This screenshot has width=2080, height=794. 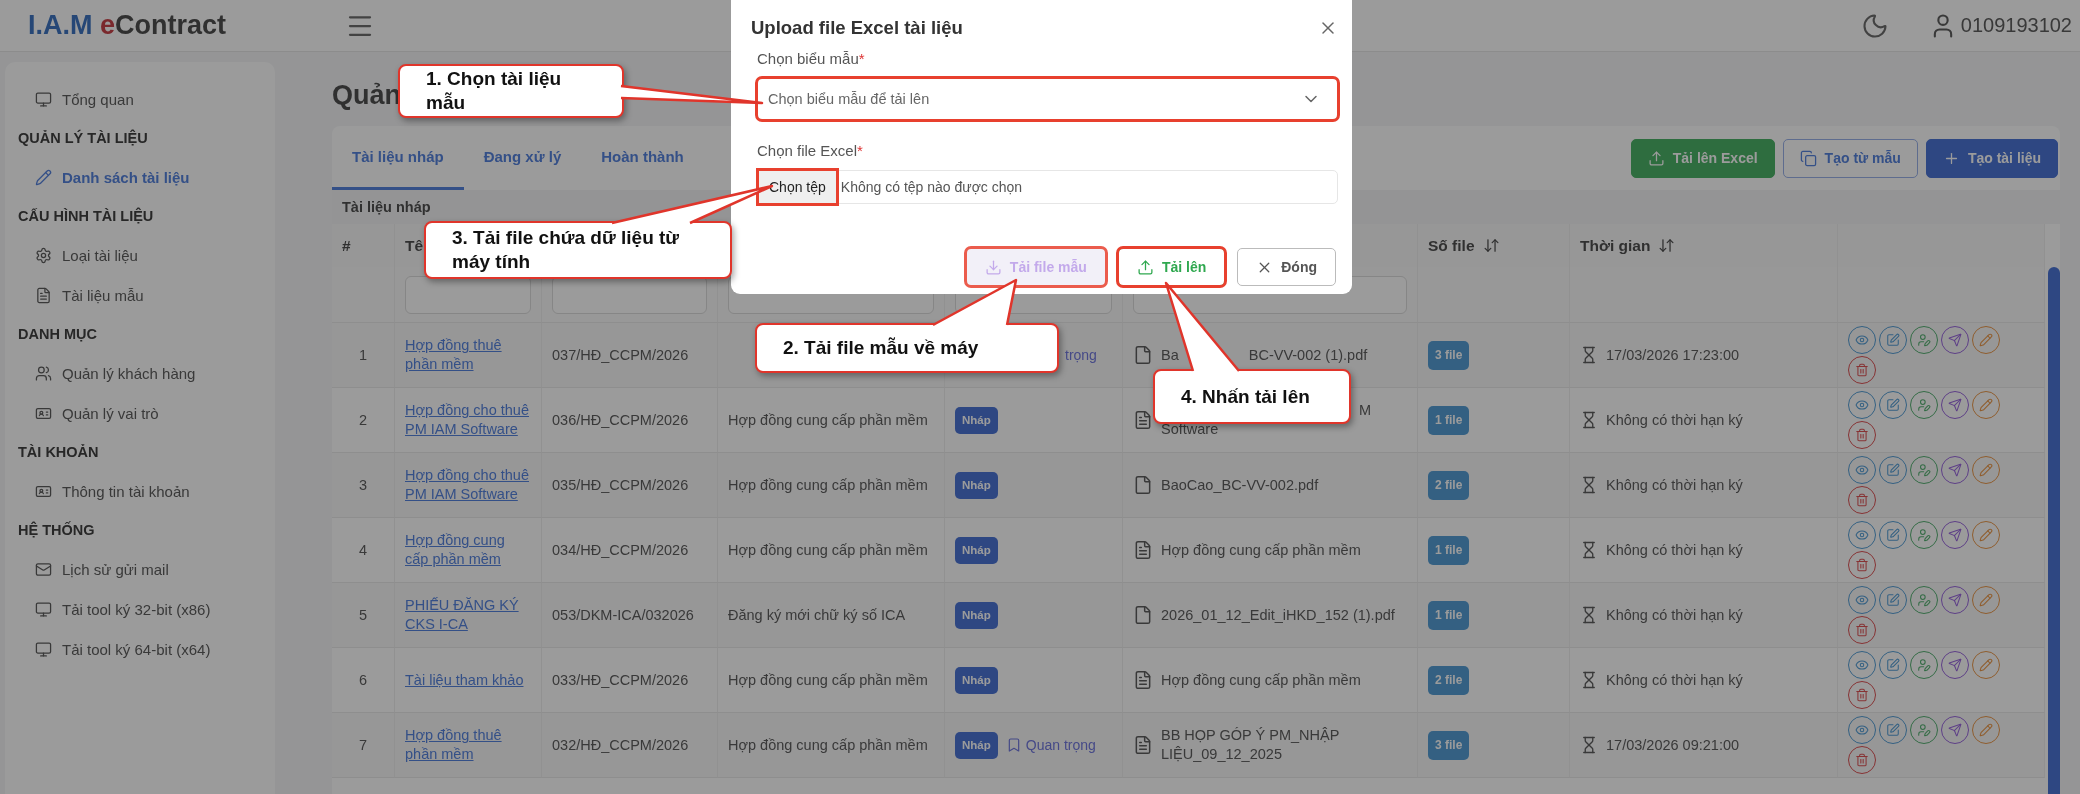 I want to click on sidebar-item: Thông tin tài khoản, so click(x=140, y=491).